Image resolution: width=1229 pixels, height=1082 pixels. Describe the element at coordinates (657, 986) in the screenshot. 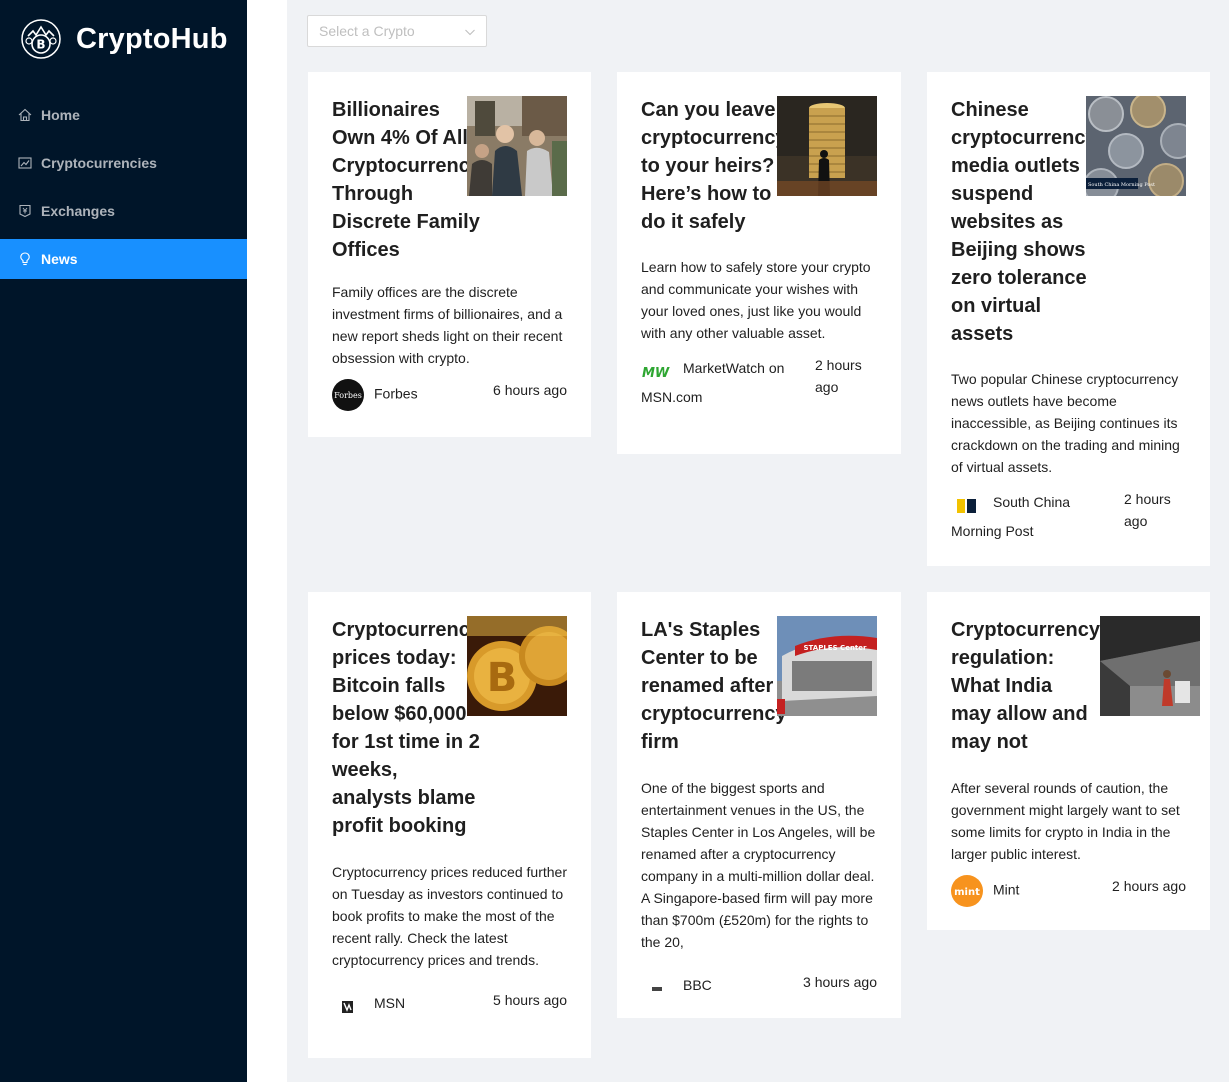

I see `bbc-logo-icon` at that location.